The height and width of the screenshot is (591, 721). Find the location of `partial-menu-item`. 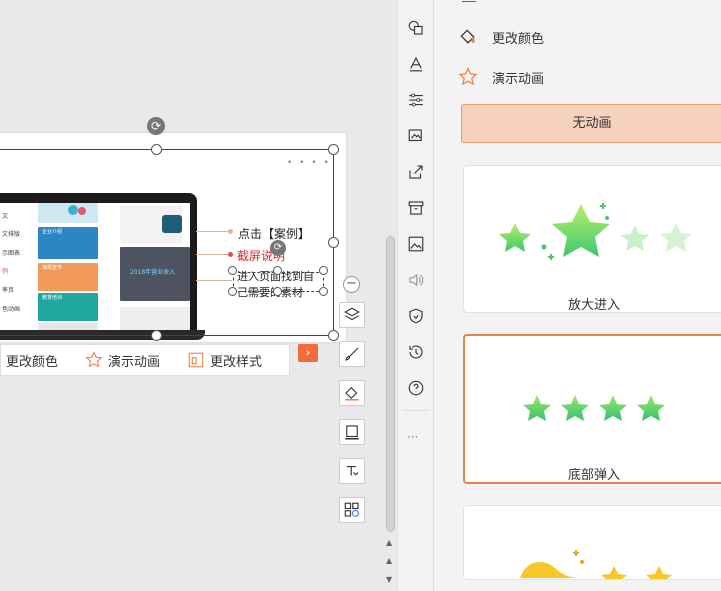

partial-menu-item is located at coordinates (469, 1).